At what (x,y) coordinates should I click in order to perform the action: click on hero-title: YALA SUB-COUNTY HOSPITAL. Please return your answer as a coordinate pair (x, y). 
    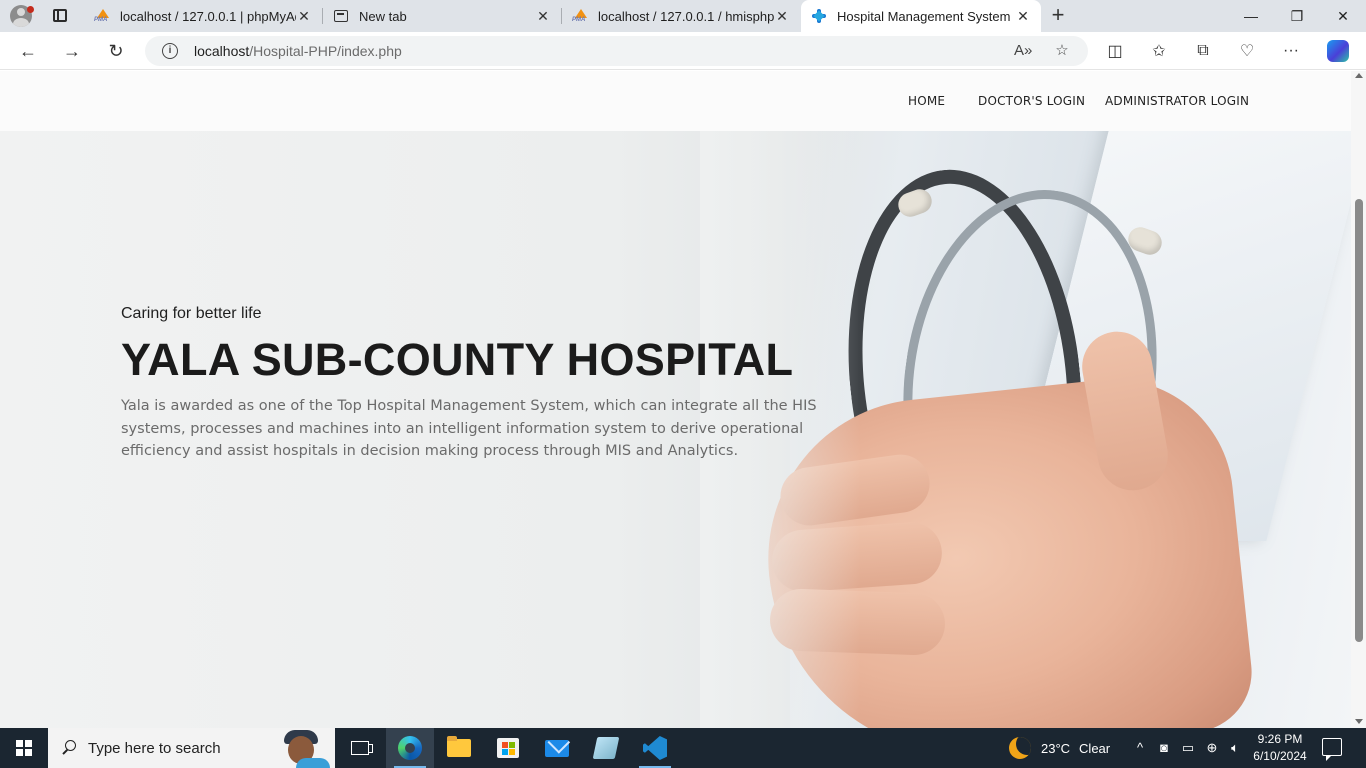
    Looking at the image, I should click on (457, 359).